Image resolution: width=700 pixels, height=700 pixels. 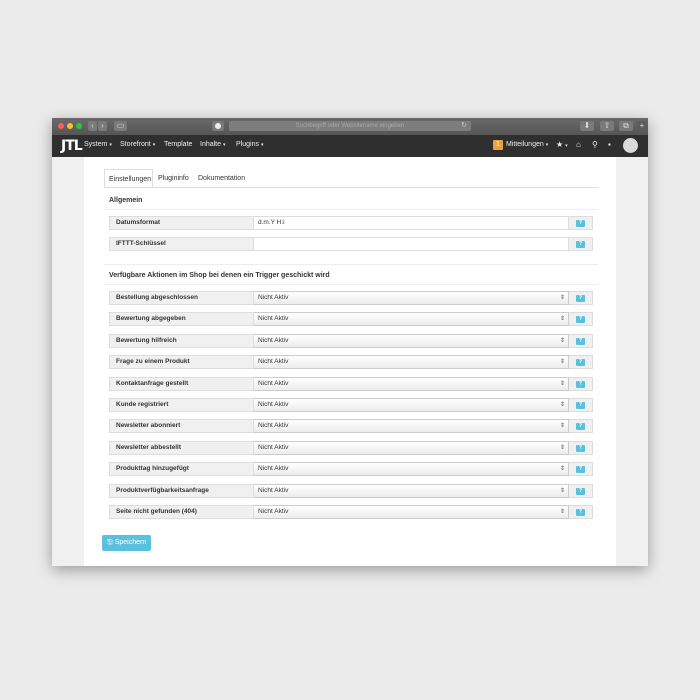 What do you see at coordinates (595, 144) in the screenshot?
I see `search-icon: ⚲` at bounding box center [595, 144].